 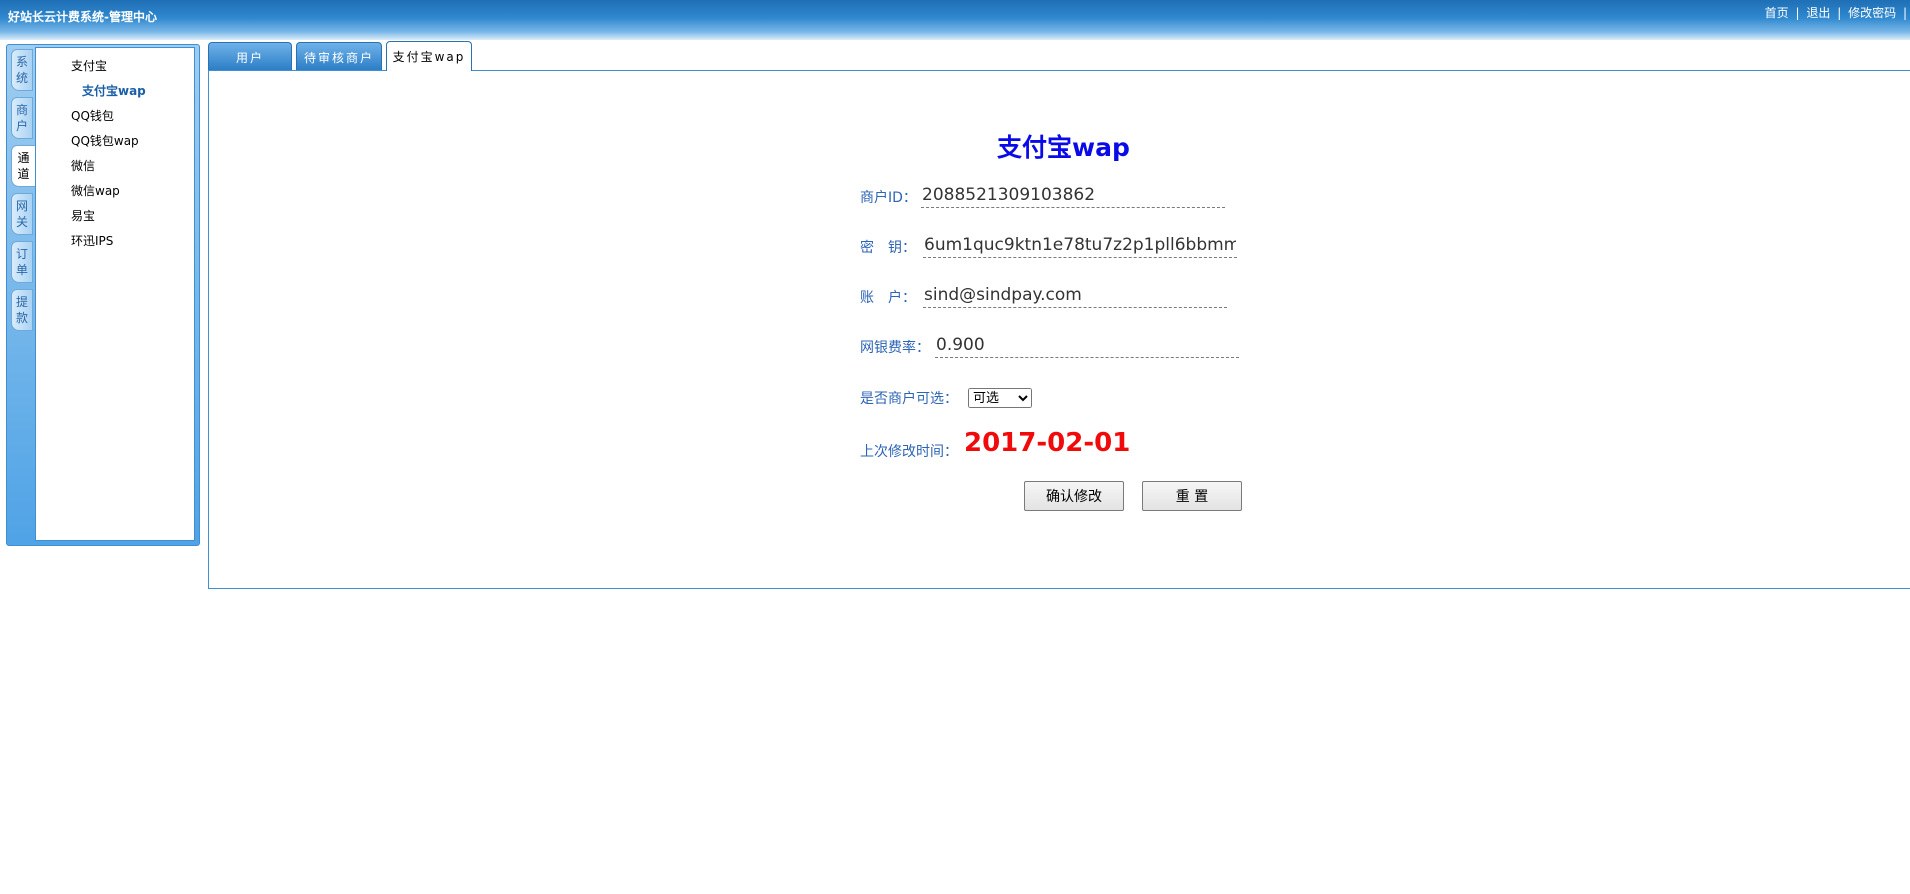 I want to click on tab-alipay-wap: 支付宝wap, so click(x=429, y=56).